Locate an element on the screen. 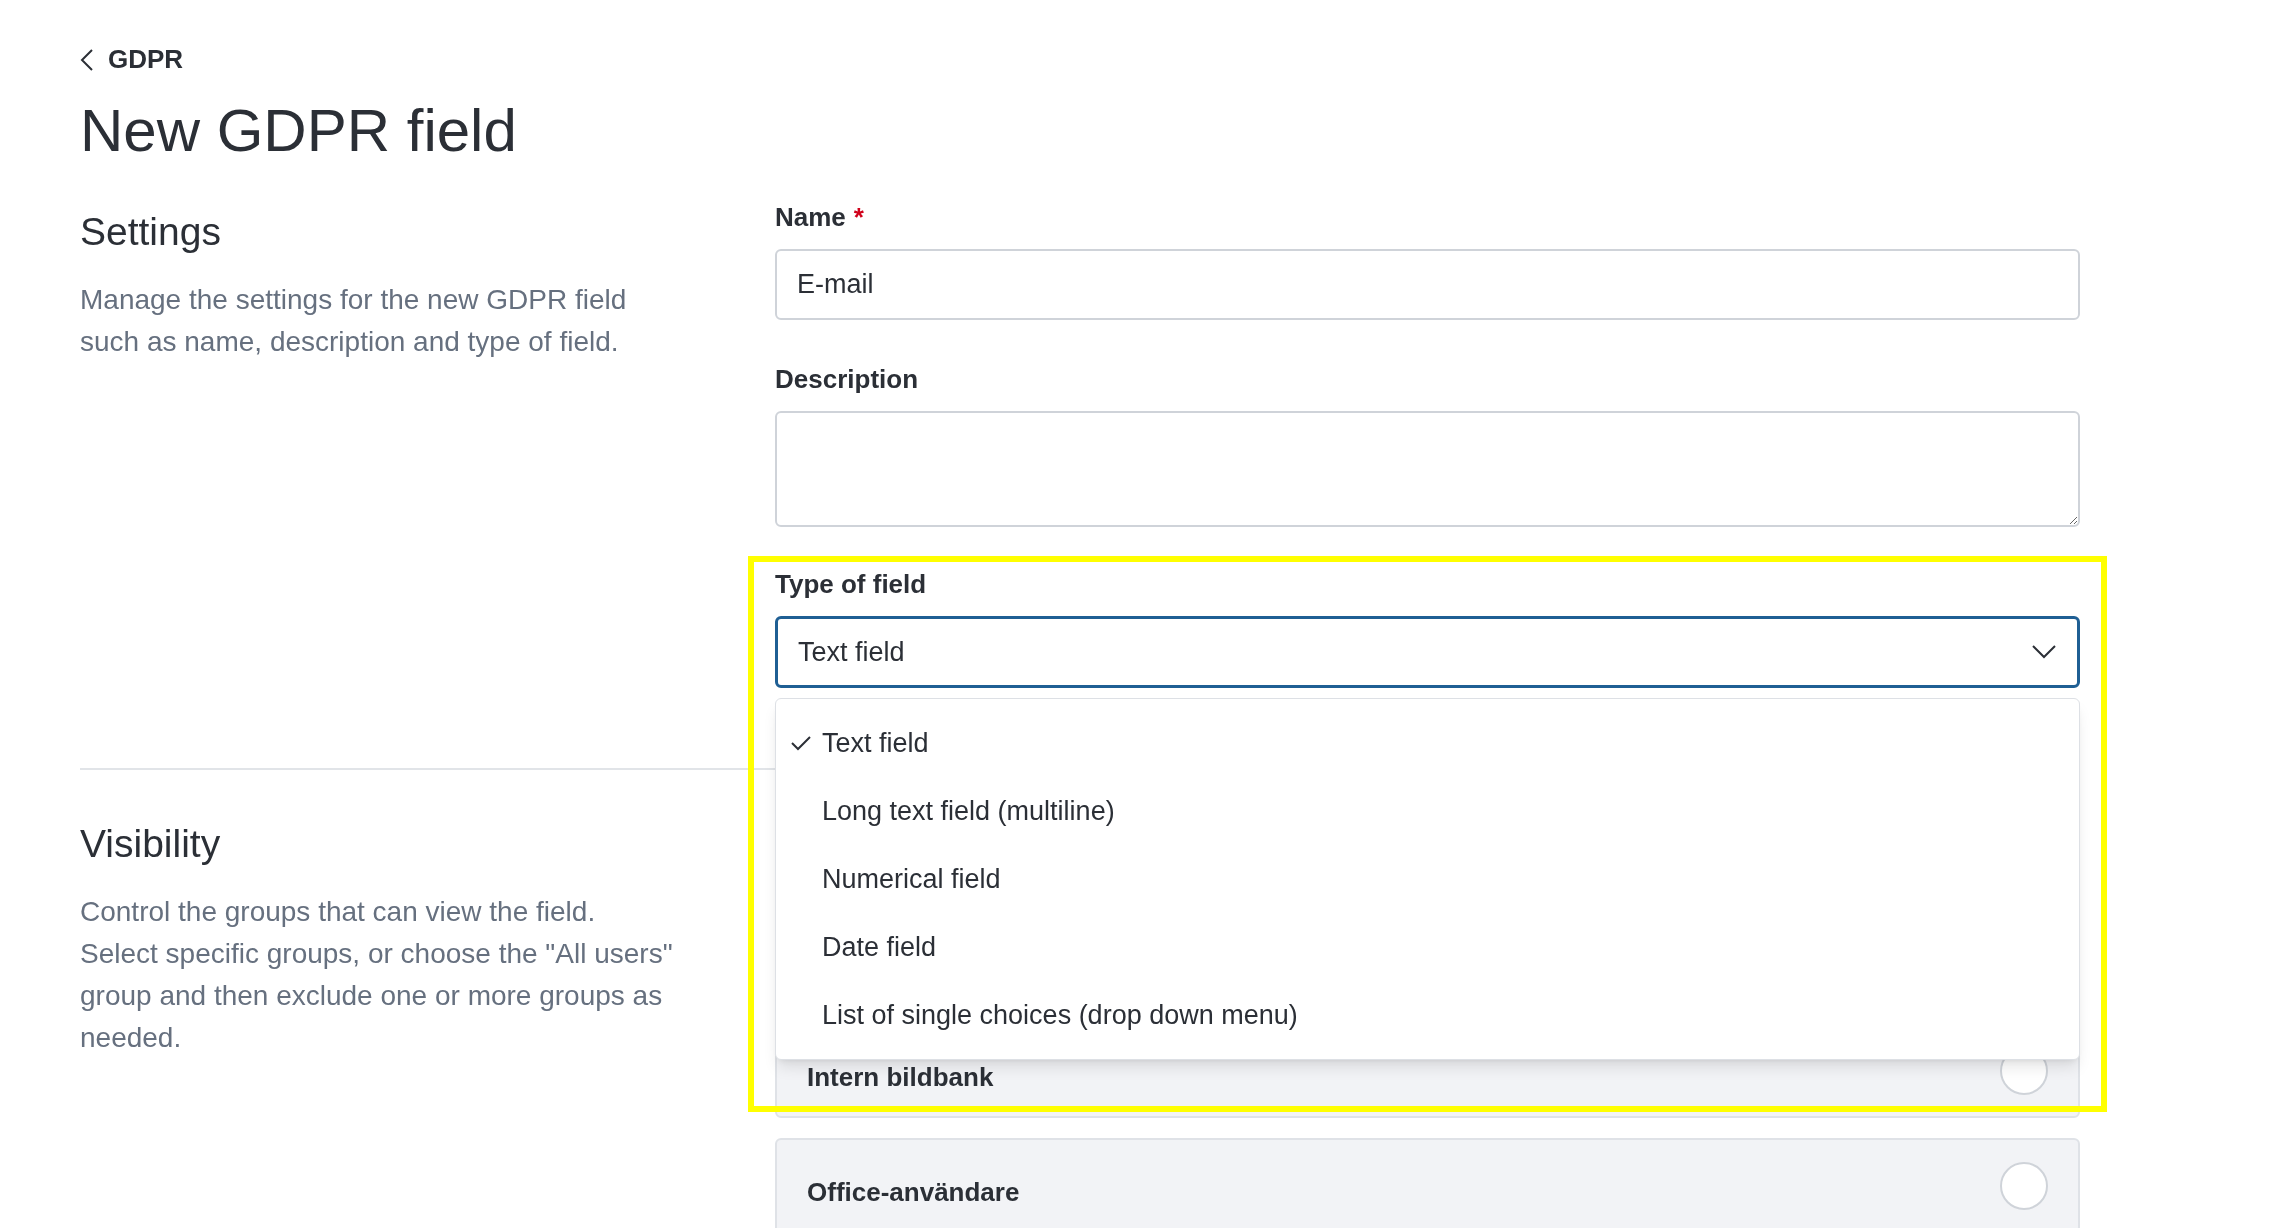  description-field is located at coordinates (1427, 469).